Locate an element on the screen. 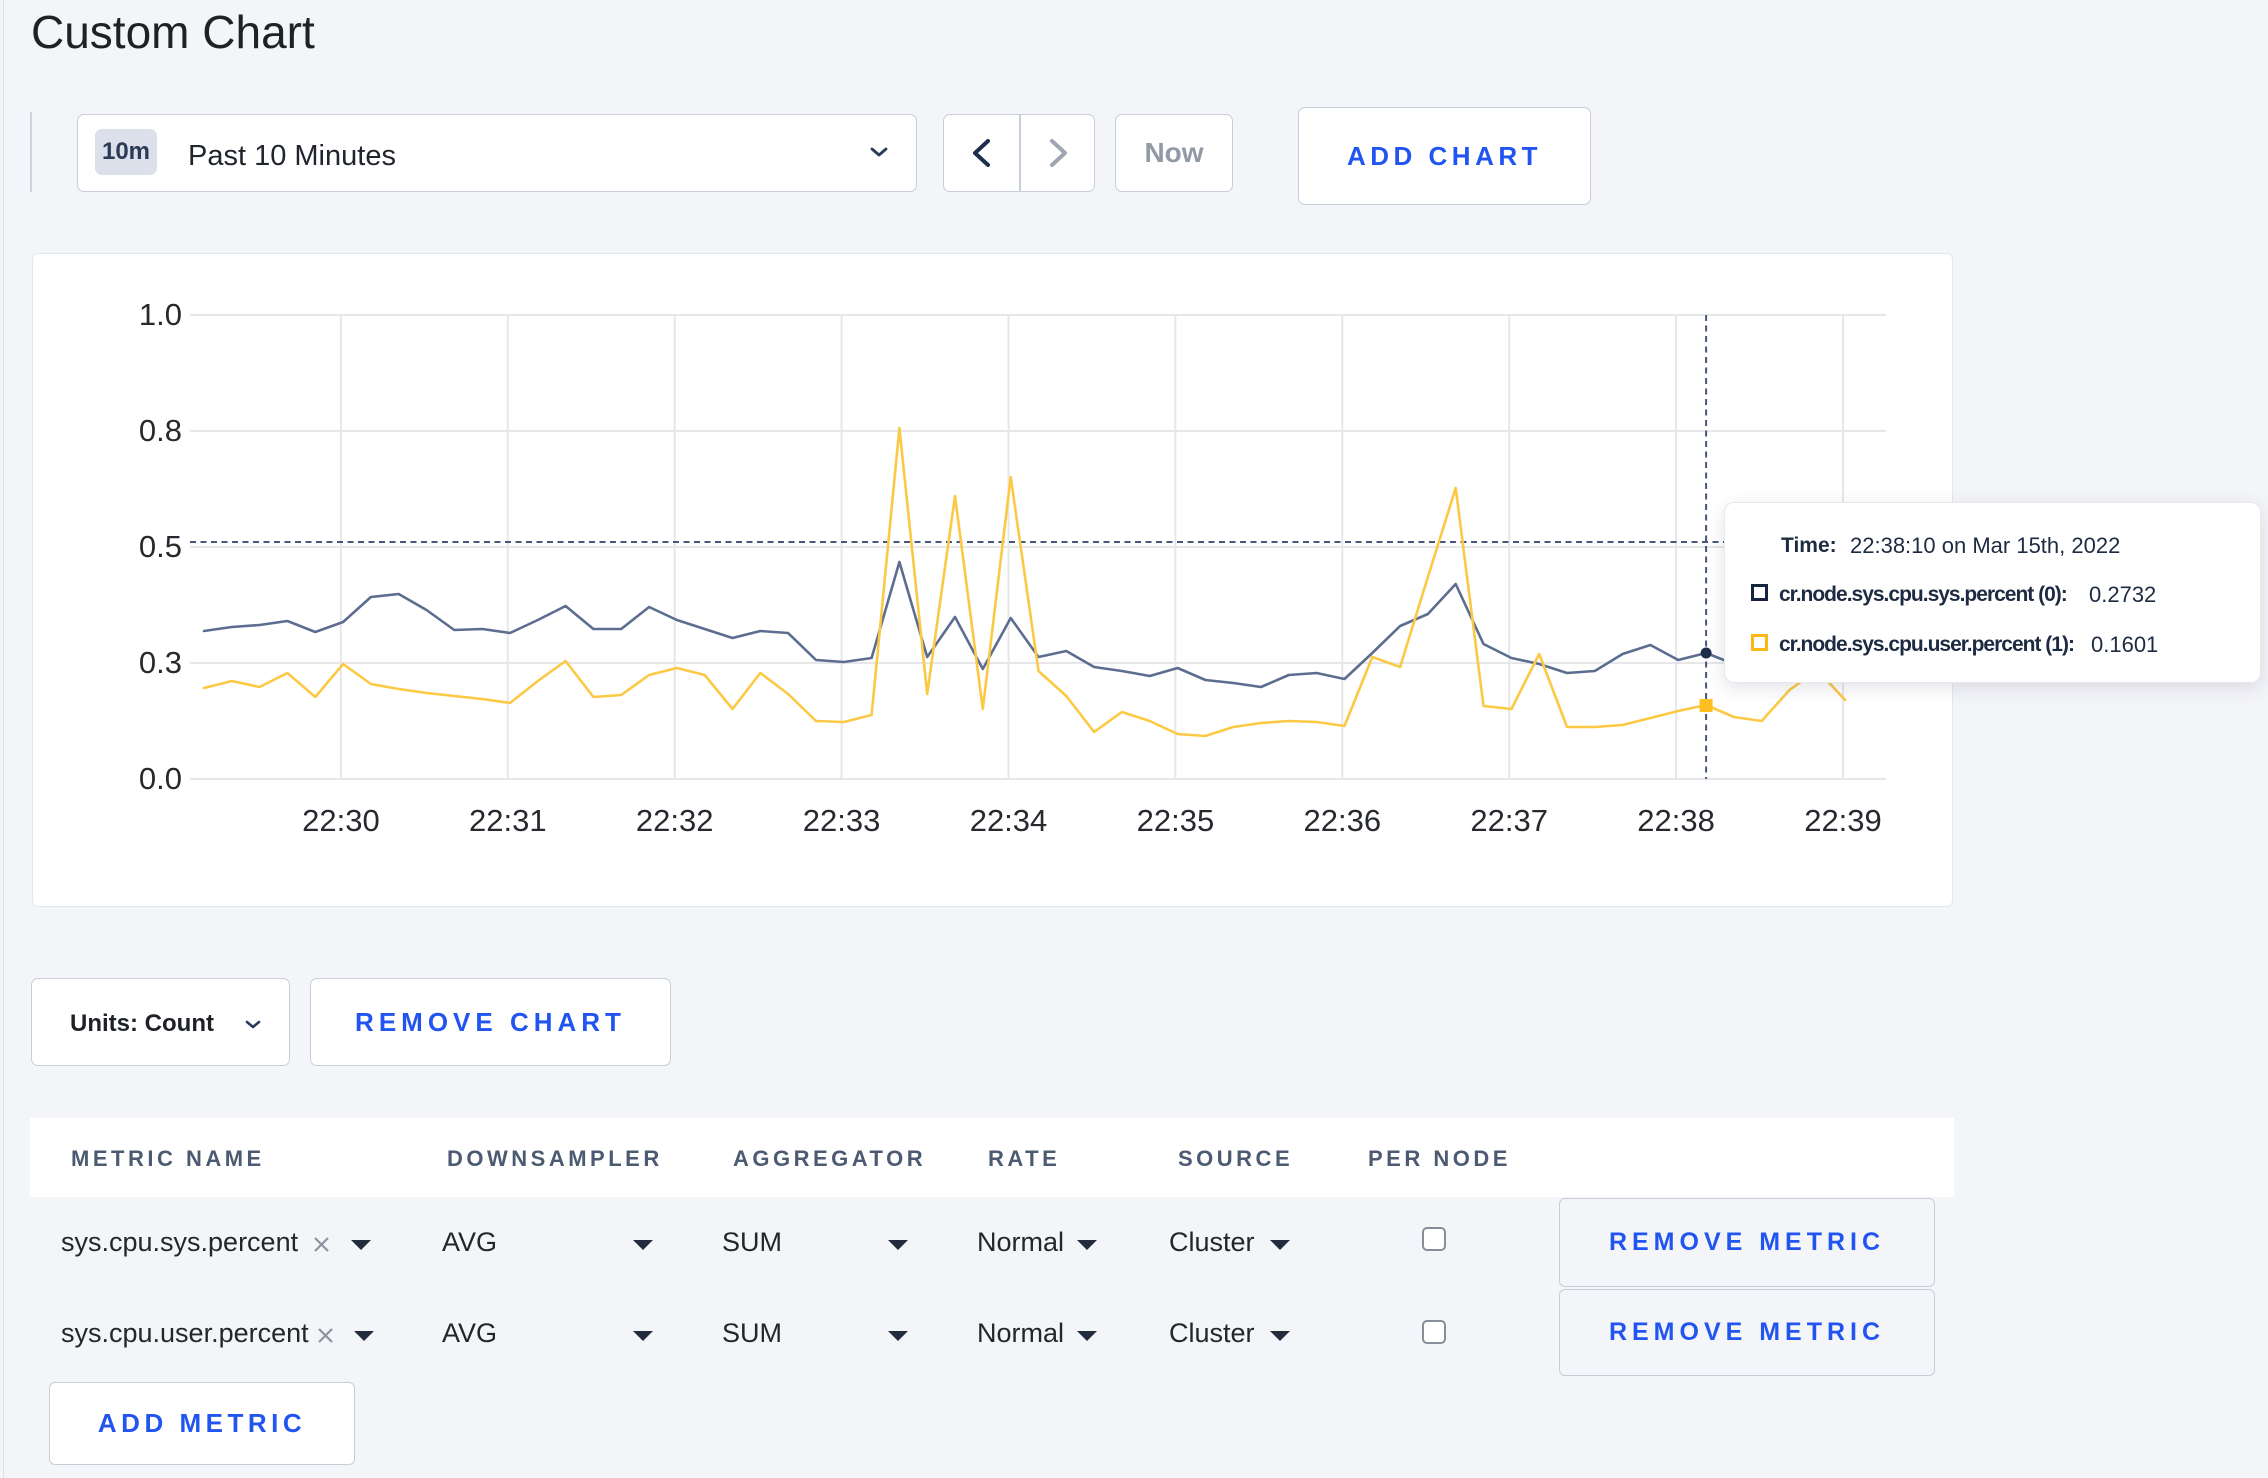 The width and height of the screenshot is (2268, 1478). svg-text: 0.0 is located at coordinates (160, 778).